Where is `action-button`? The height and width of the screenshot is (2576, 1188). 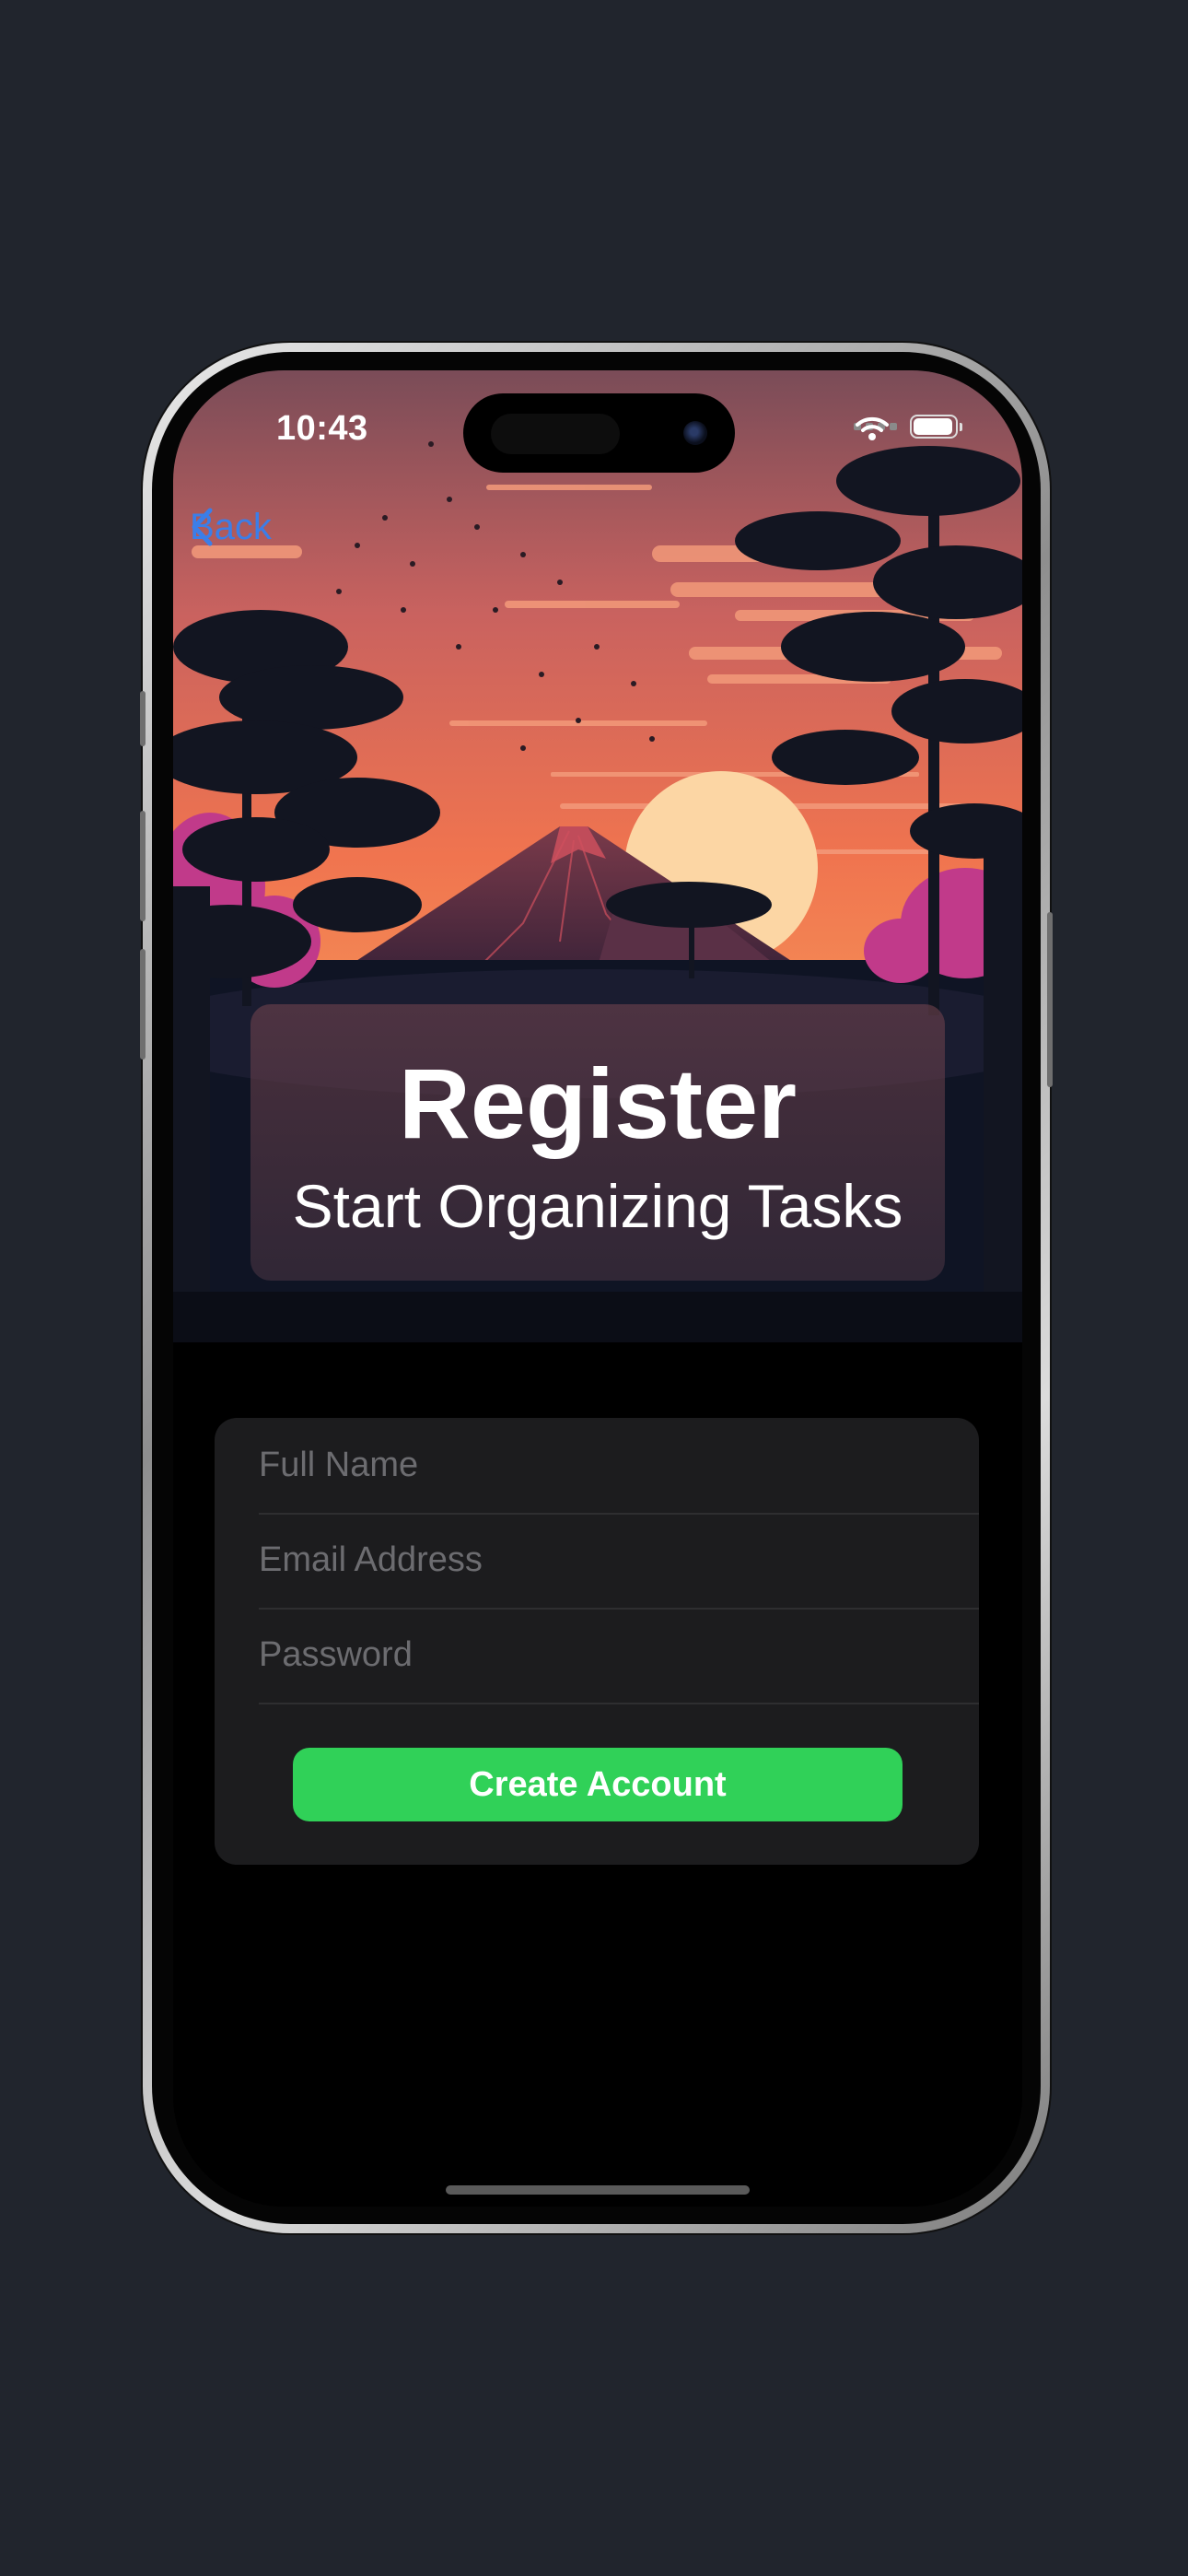
action-button is located at coordinates (143, 718).